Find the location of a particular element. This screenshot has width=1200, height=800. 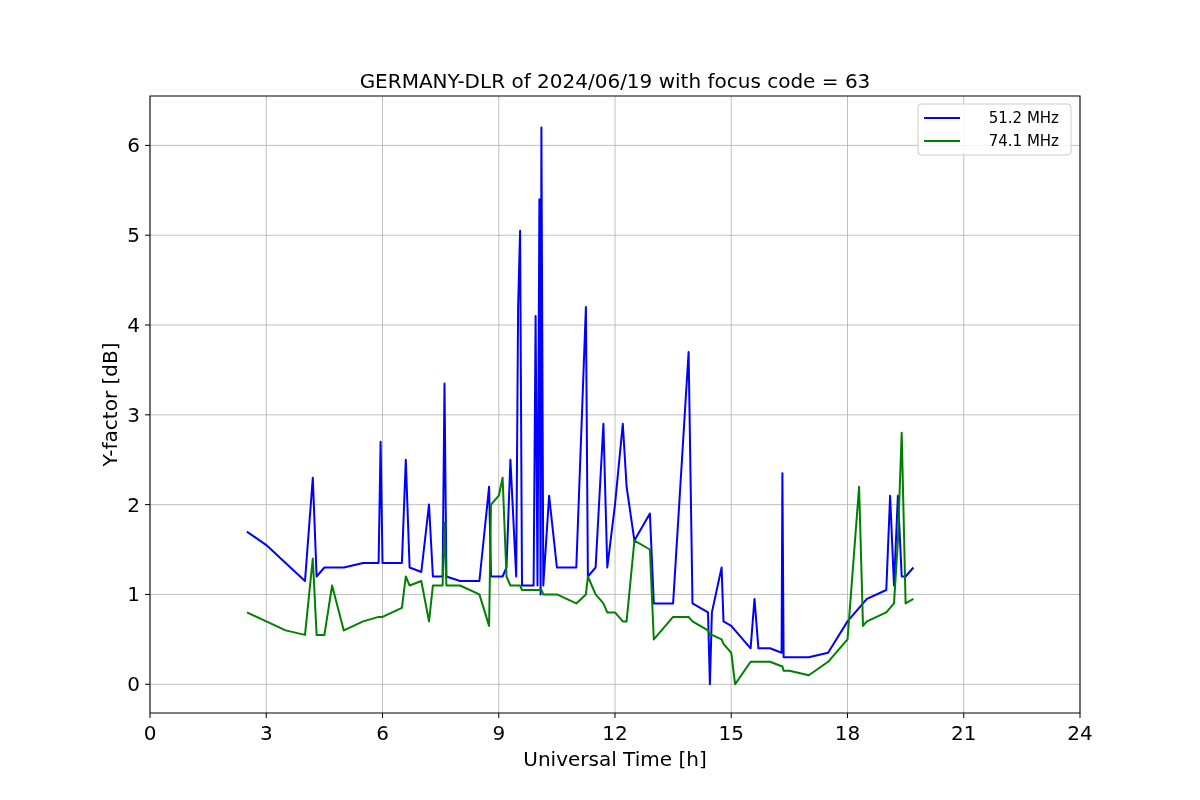

y-axis-label: Y-factor [dB] is located at coordinates (110, 404).